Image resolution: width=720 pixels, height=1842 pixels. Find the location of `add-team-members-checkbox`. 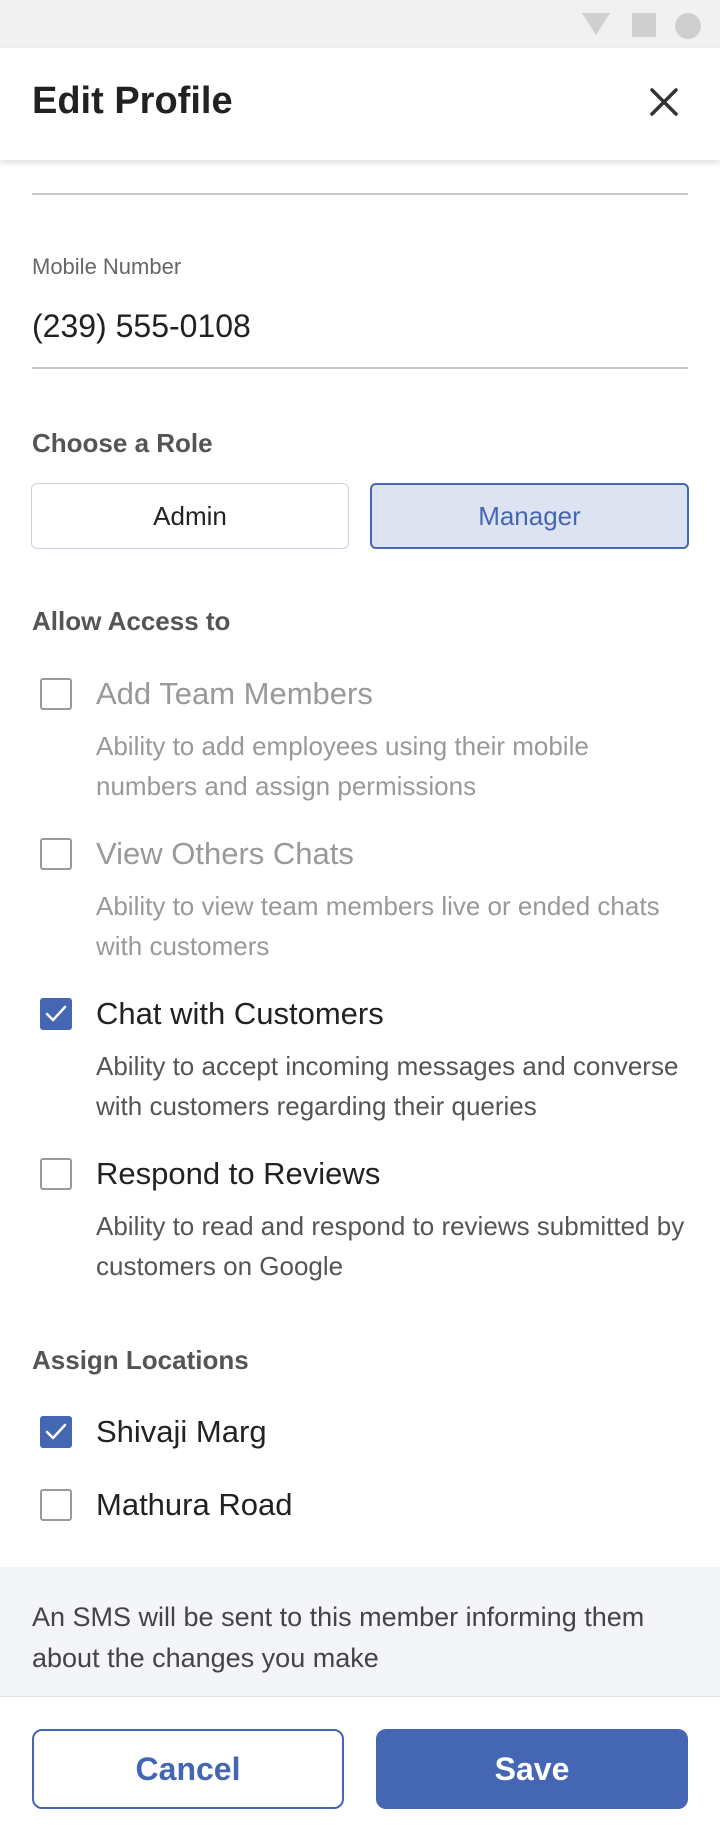

add-team-members-checkbox is located at coordinates (56, 694).